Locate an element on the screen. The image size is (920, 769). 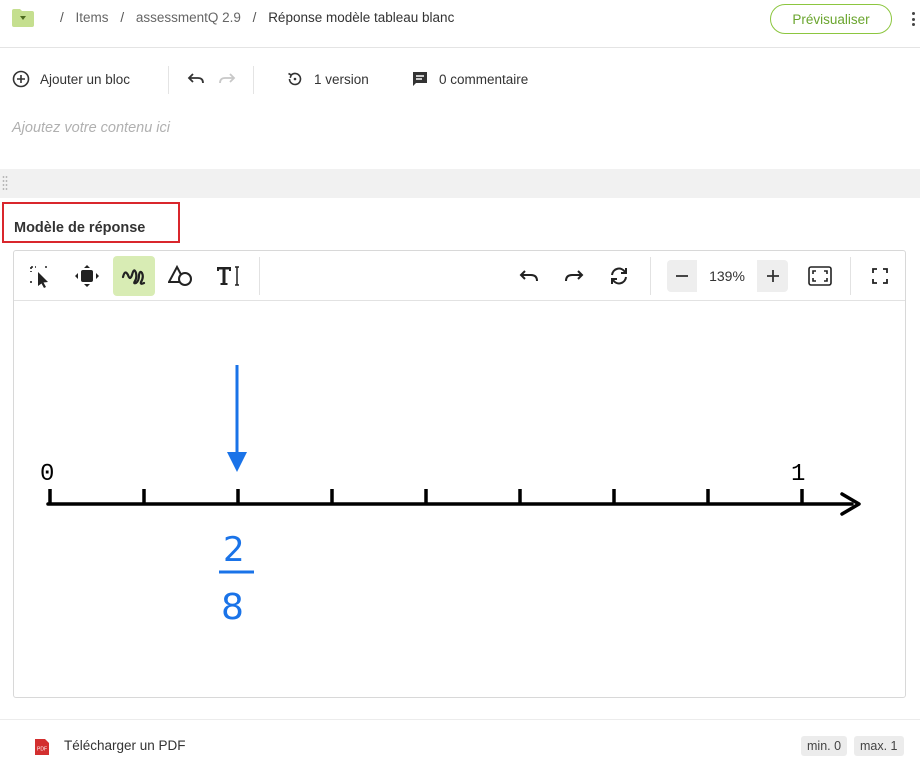
comment-button: 0 commentaire is located at coordinates (469, 79).